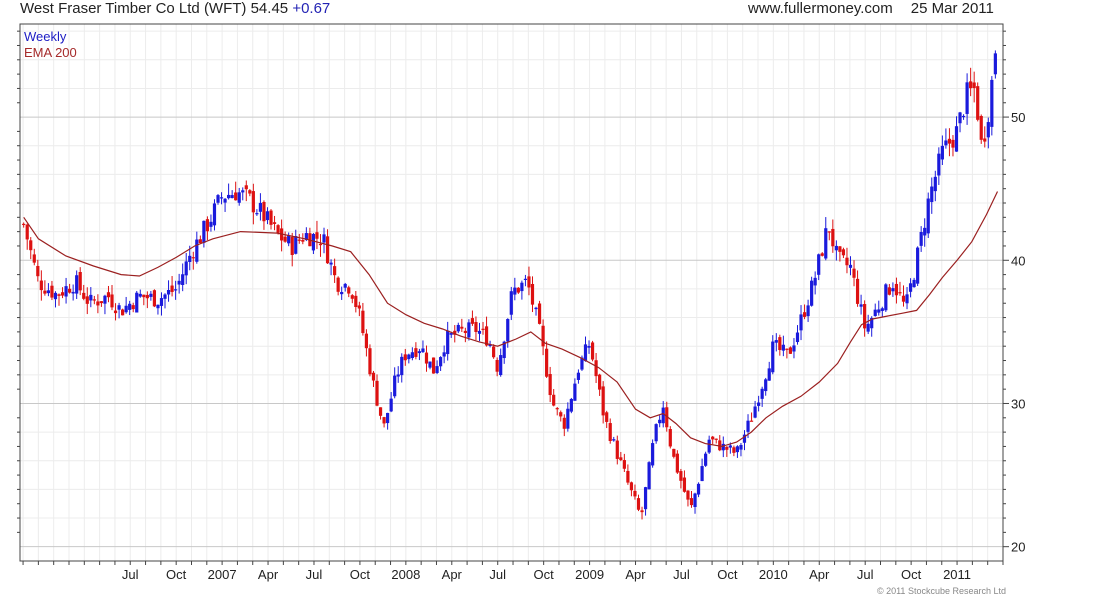 This screenshot has width=1100, height=600. I want to click on legend-weekly: Weekly, so click(45, 36).